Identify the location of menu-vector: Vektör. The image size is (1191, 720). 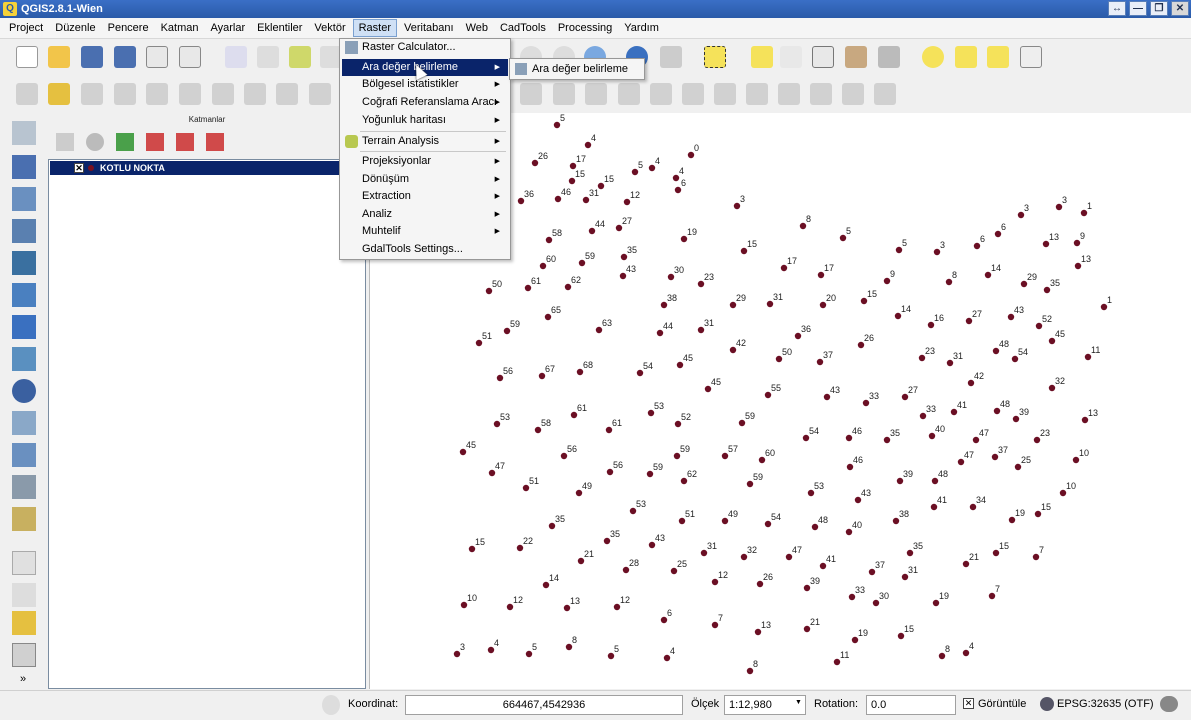
(329, 28).